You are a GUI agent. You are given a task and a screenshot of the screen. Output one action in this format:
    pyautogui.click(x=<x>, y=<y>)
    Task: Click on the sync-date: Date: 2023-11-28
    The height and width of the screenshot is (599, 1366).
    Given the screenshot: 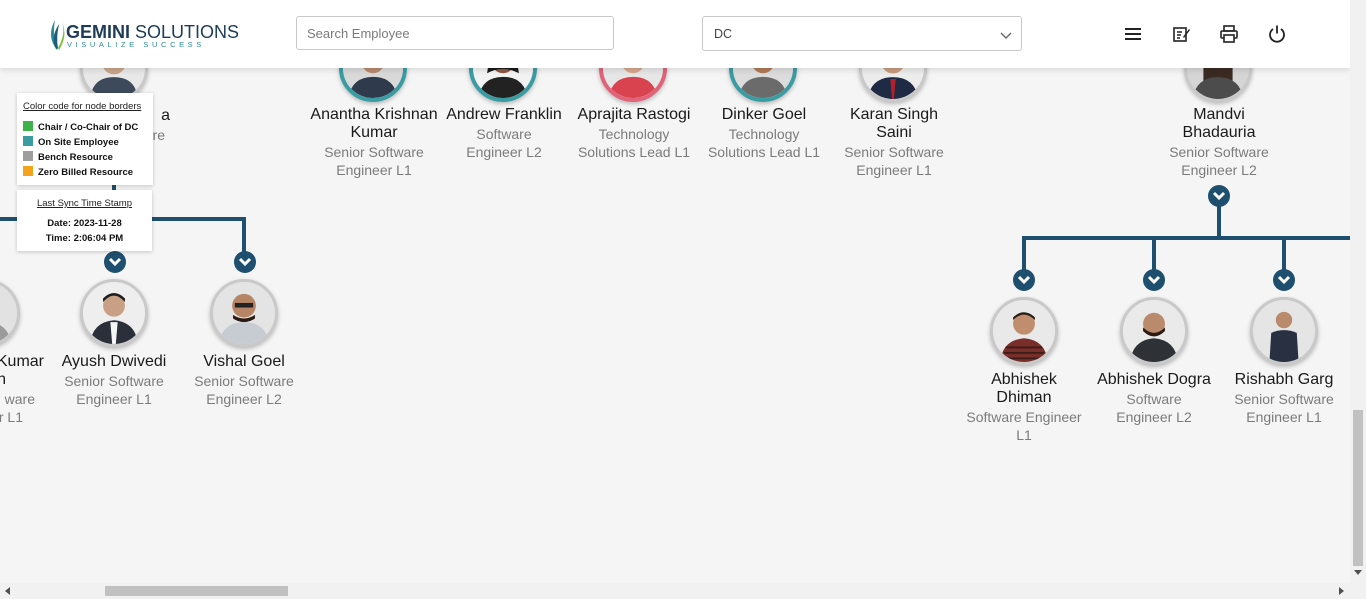 What is the action you would take?
    pyautogui.click(x=84, y=223)
    